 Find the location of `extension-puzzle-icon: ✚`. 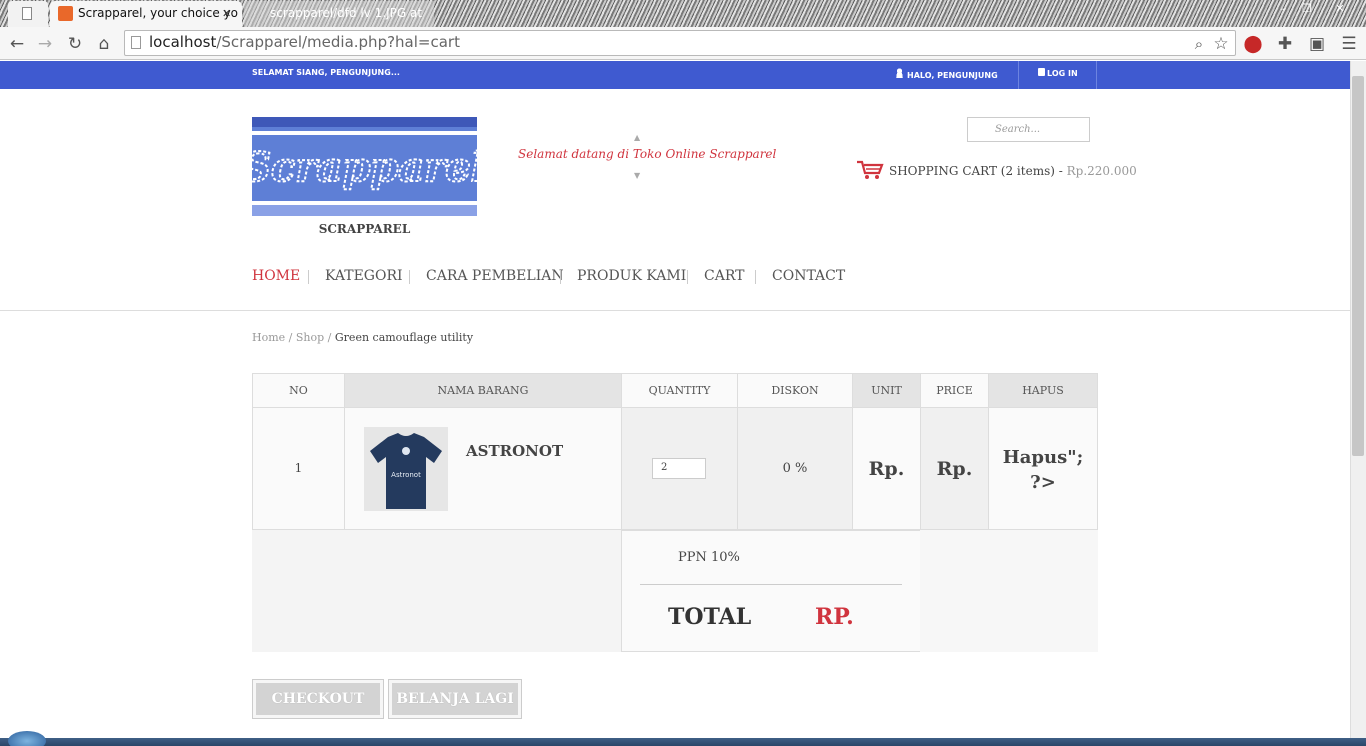

extension-puzzle-icon: ✚ is located at coordinates (1285, 44).